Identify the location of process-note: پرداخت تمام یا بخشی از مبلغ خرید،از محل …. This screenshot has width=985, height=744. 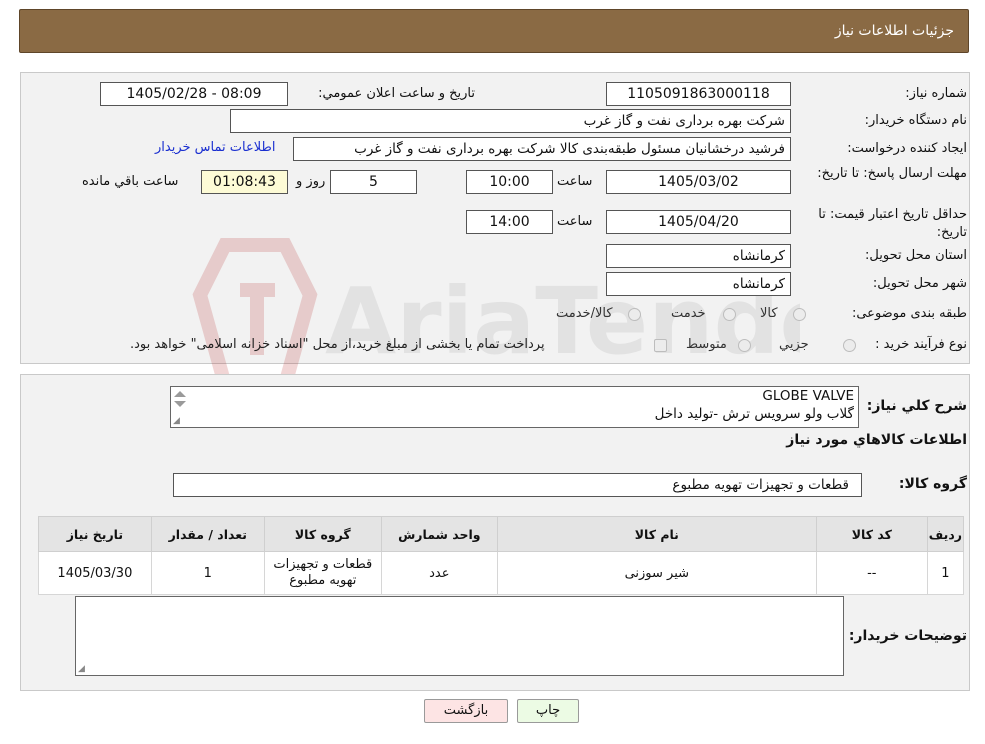
(337, 344).